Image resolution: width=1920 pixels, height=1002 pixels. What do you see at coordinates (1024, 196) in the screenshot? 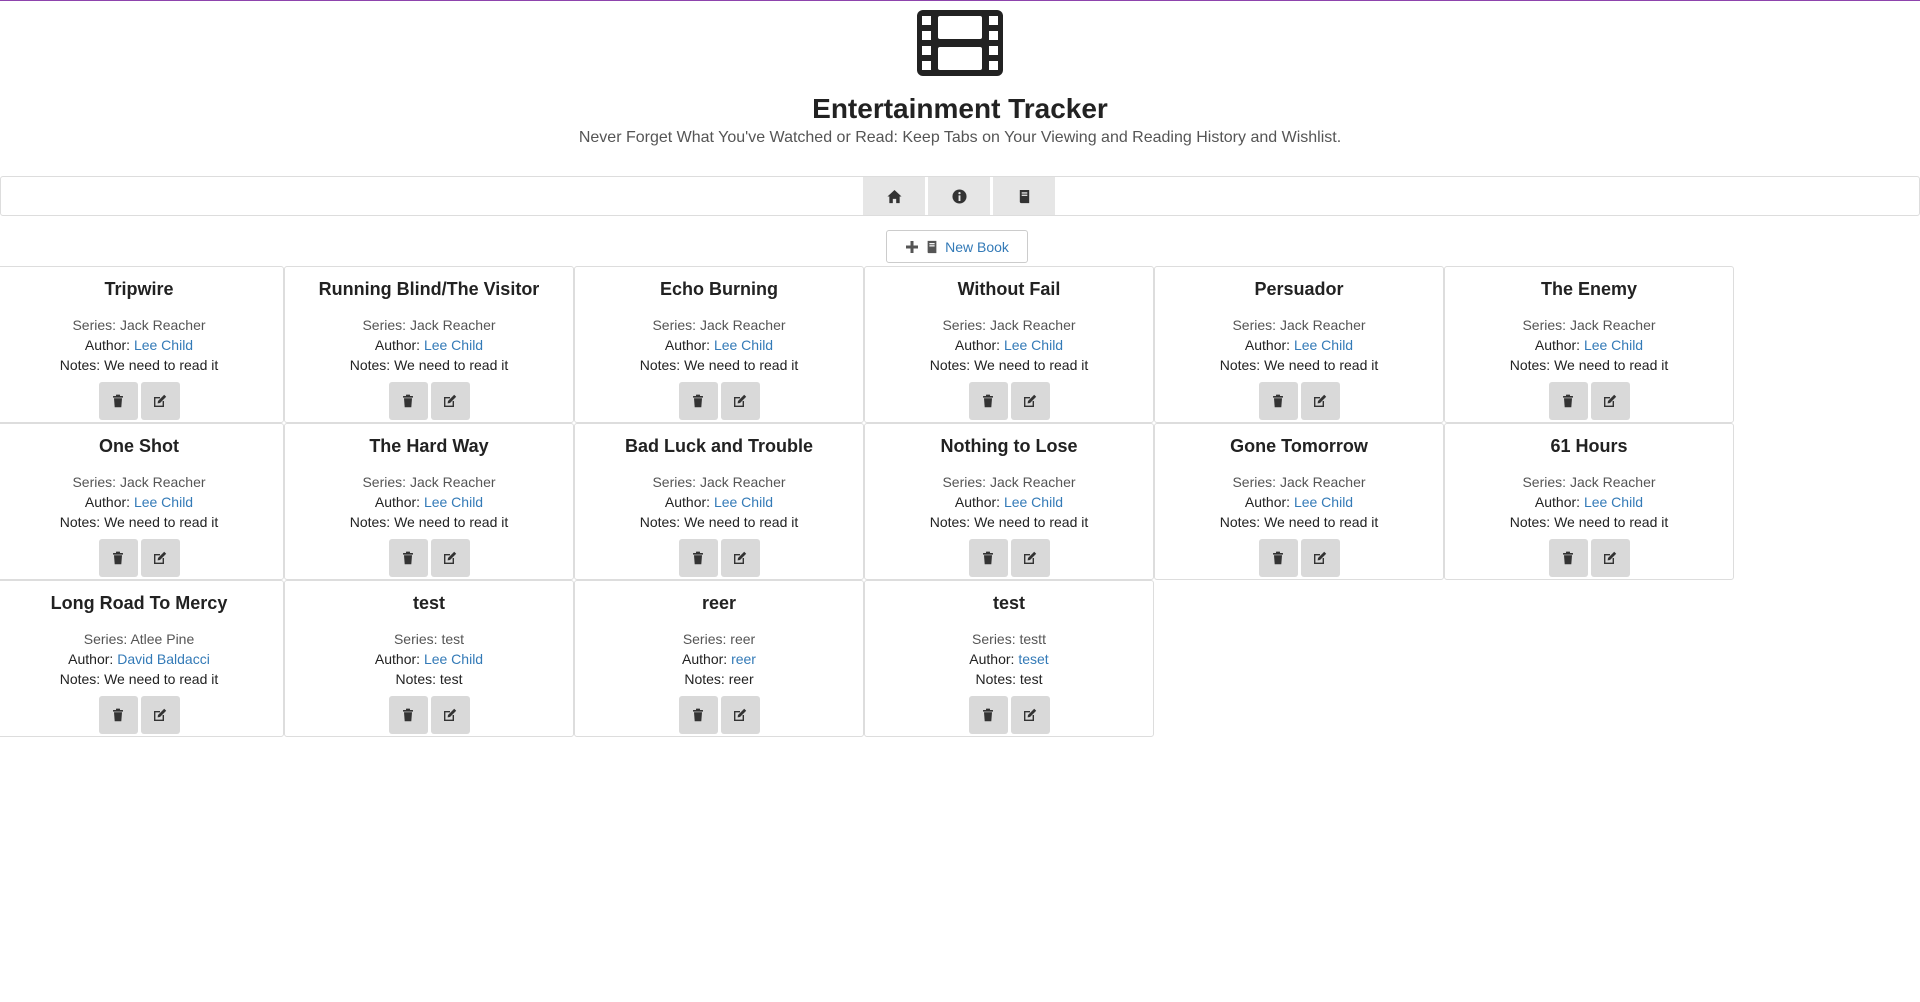
I see `nav-books-button` at bounding box center [1024, 196].